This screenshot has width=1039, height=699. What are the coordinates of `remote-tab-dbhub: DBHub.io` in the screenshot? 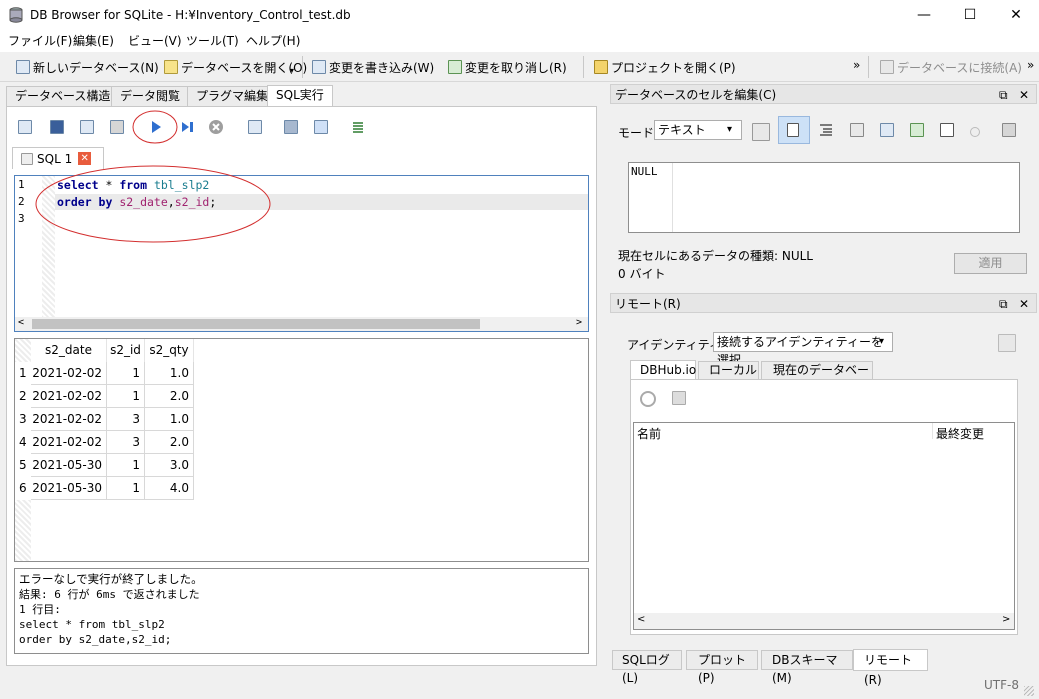 It's located at (663, 370).